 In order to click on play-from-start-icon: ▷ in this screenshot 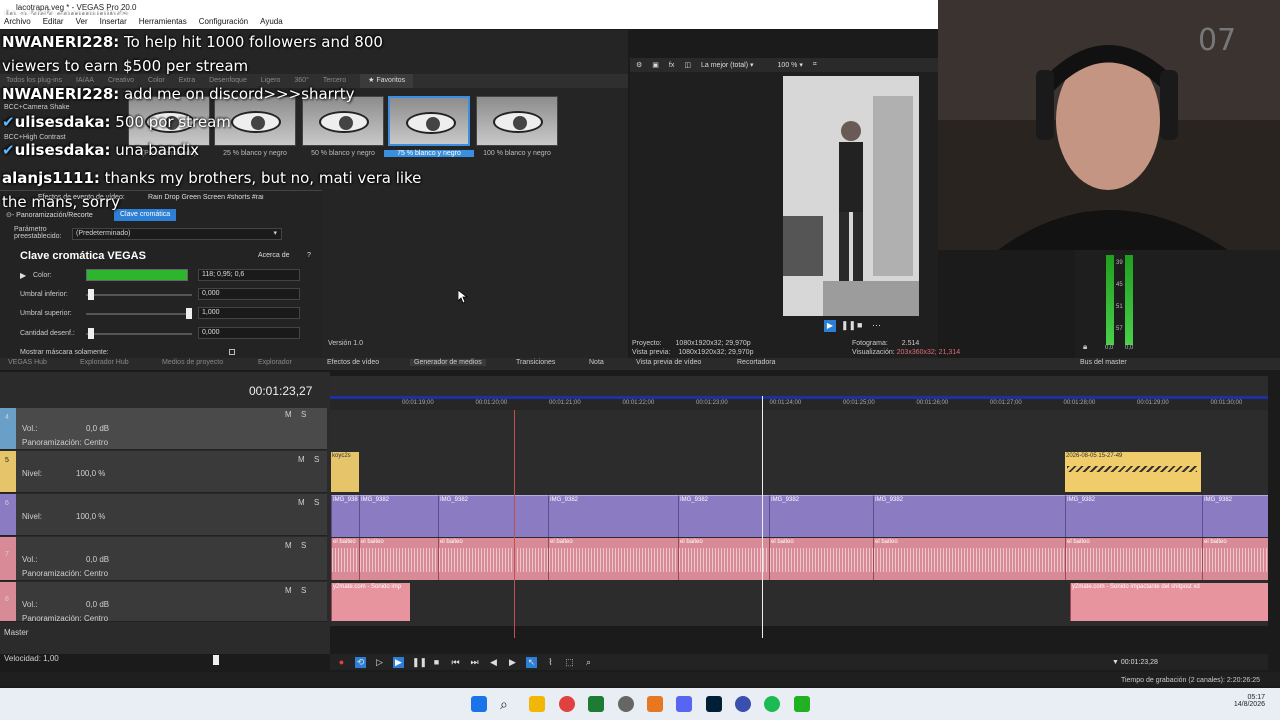, I will do `click(379, 662)`.